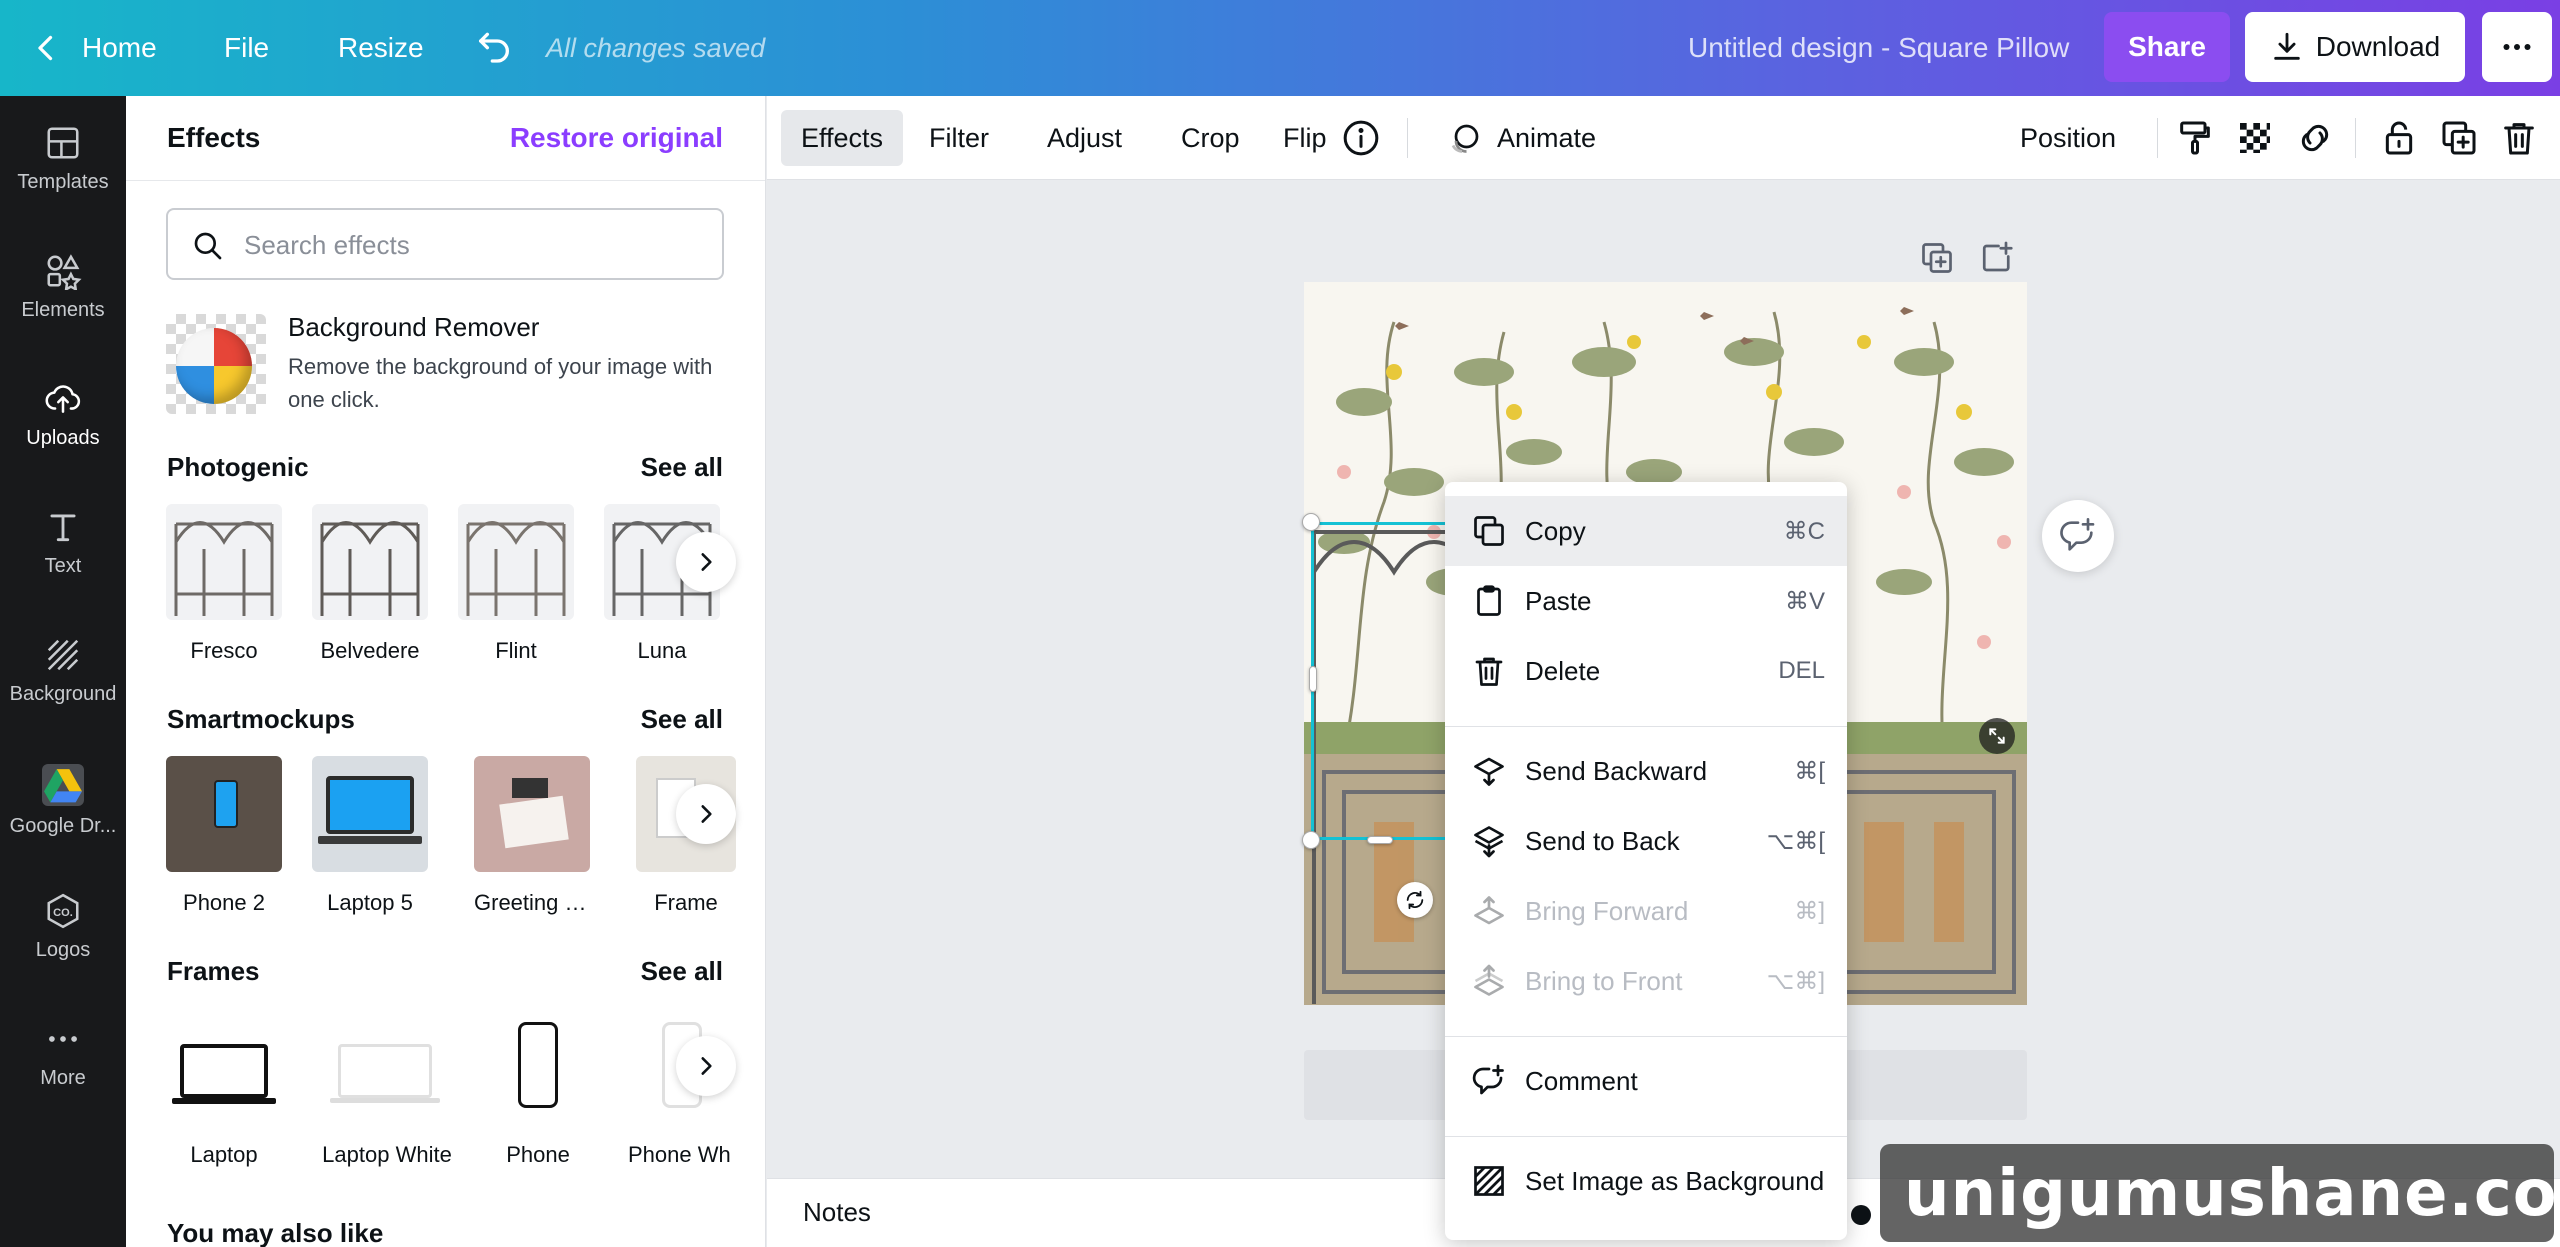  What do you see at coordinates (682, 719) in the screenshot?
I see `smartmockups-see-all: See all` at bounding box center [682, 719].